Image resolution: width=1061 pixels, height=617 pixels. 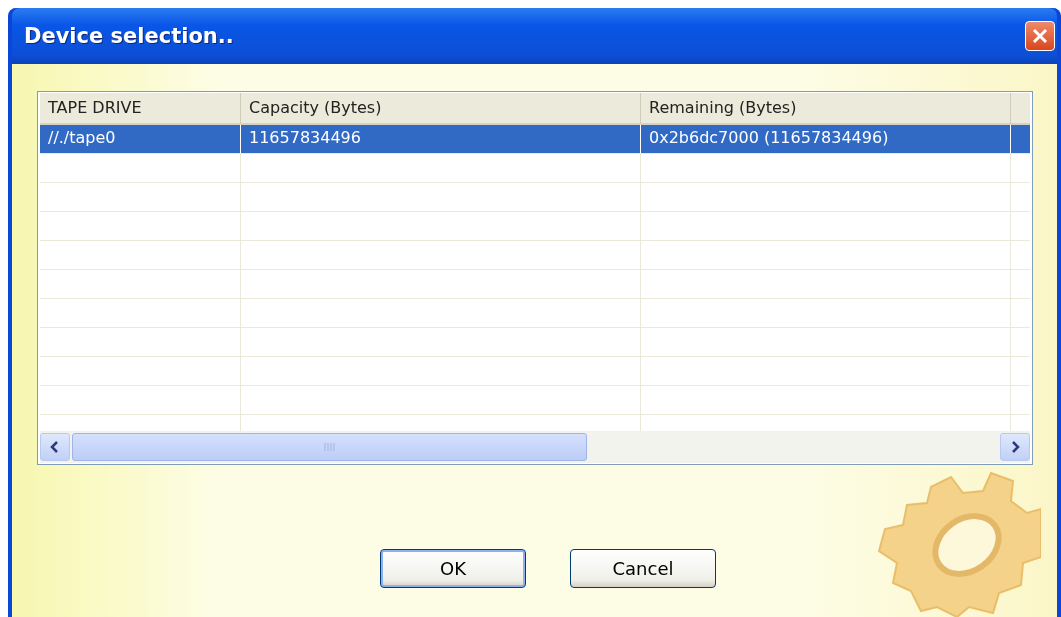 I want to click on column-header: Remaining (Bytes), so click(x=826, y=108).